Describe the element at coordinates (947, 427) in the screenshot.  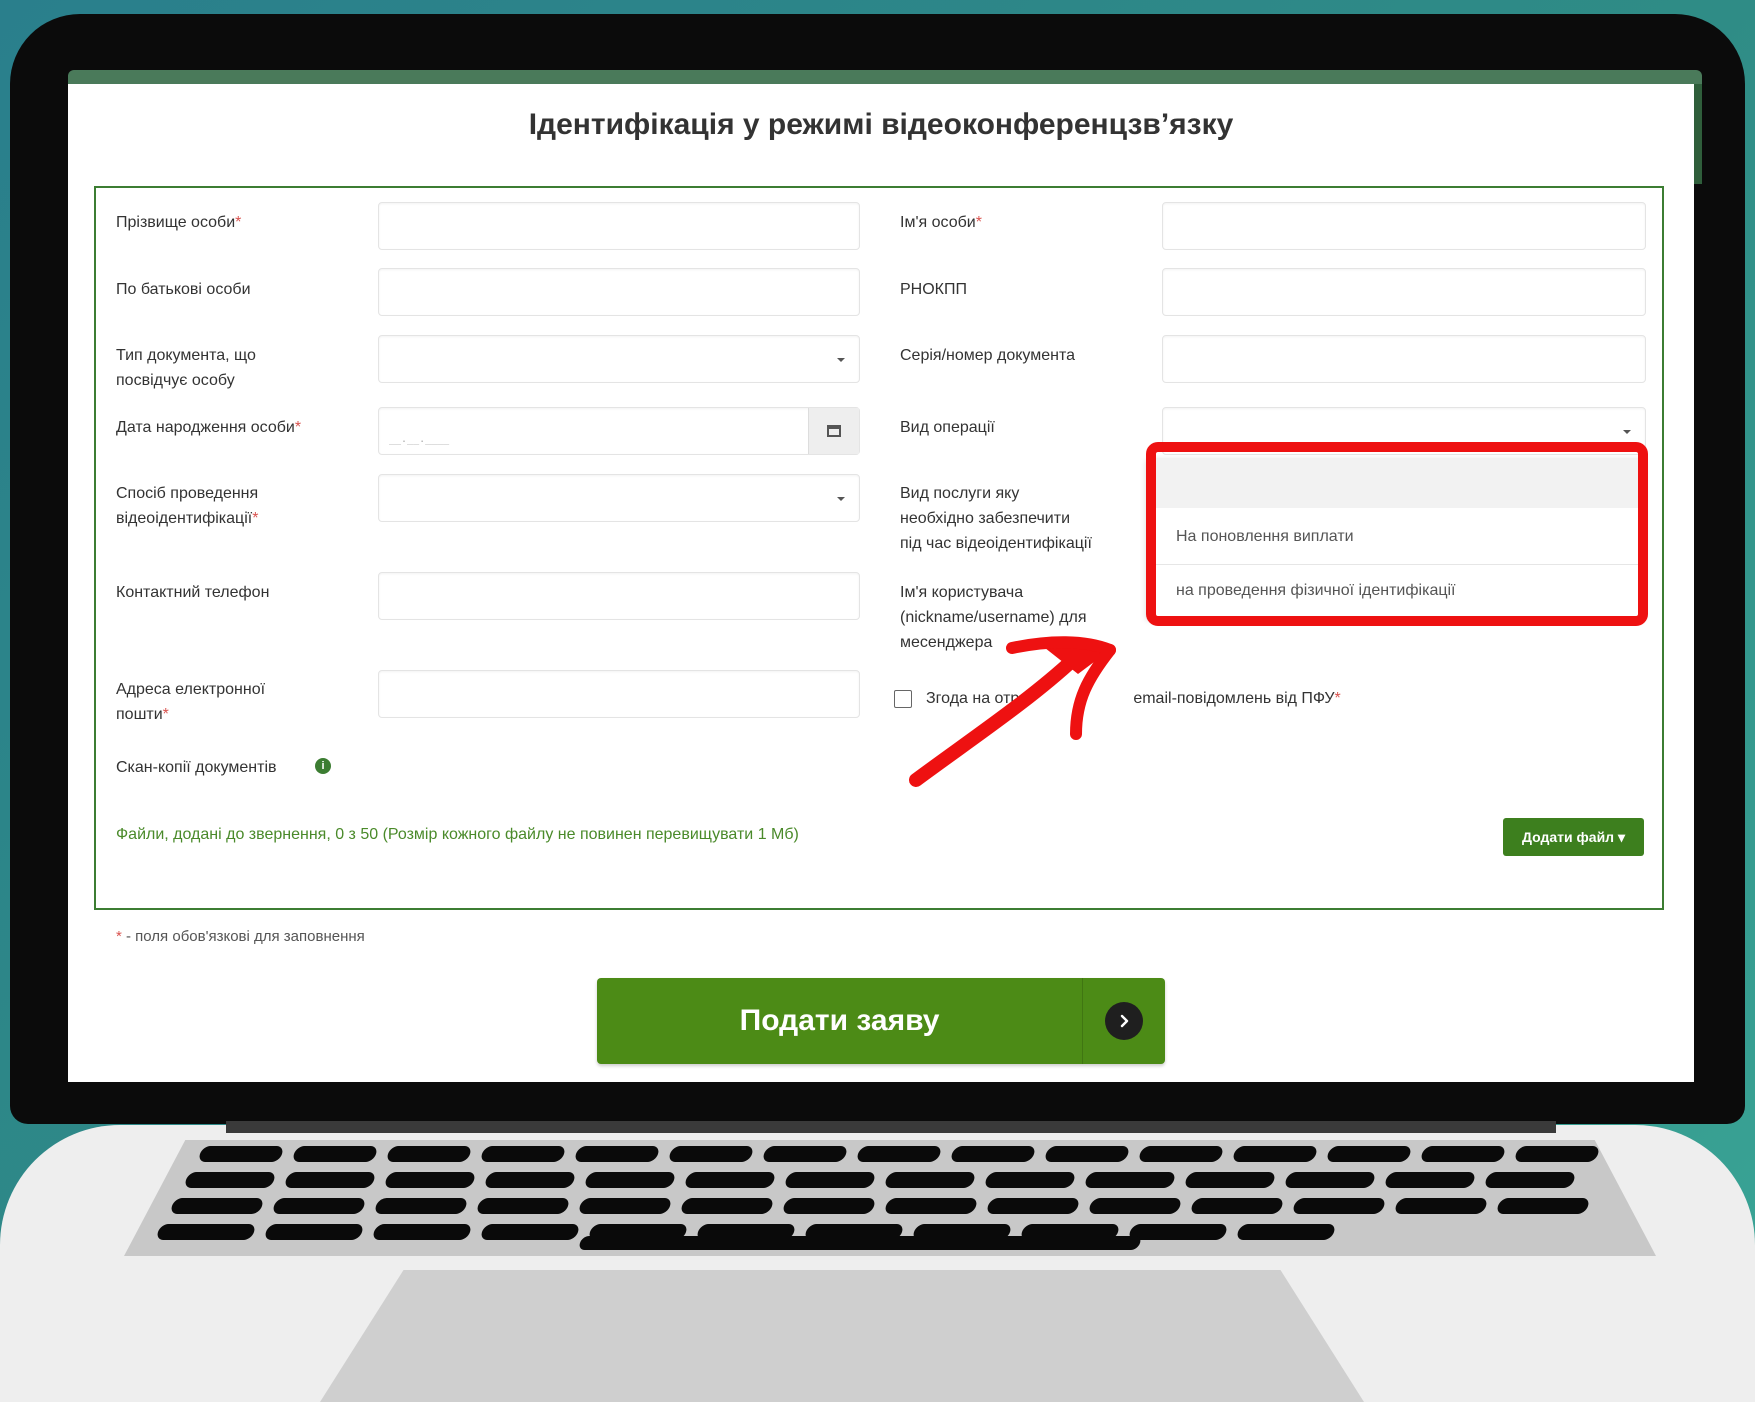
I see `operation-type-label: Вид операції` at that location.